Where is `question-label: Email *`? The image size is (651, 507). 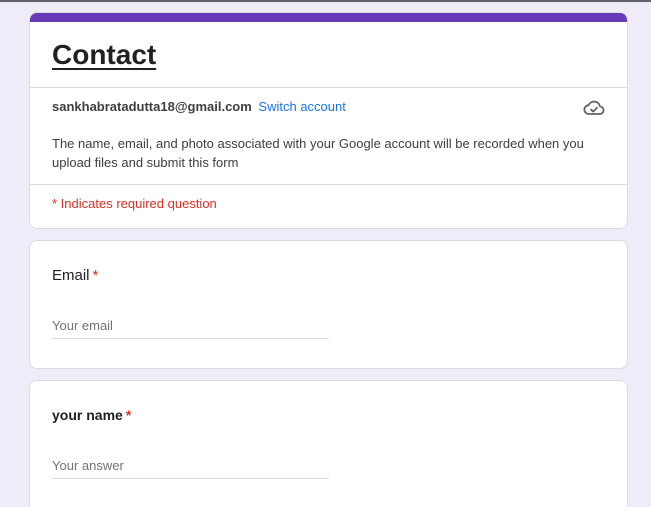 question-label: Email * is located at coordinates (75, 275).